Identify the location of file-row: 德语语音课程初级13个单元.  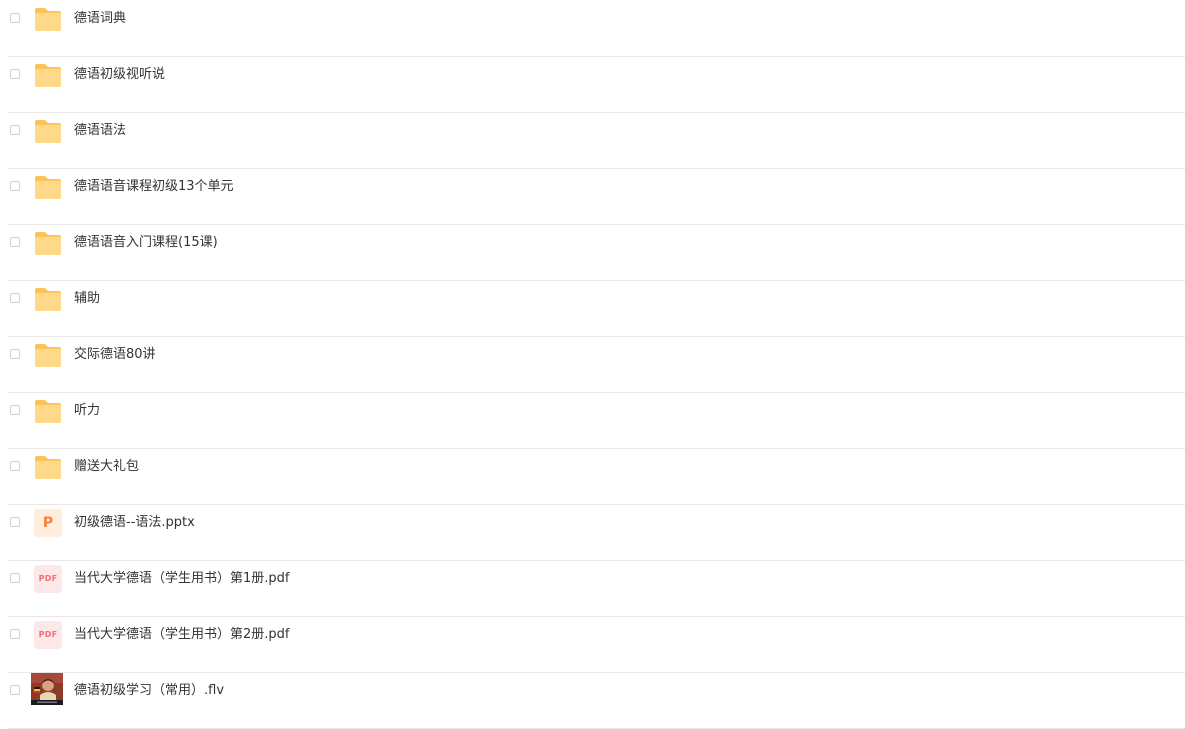
(592, 197).